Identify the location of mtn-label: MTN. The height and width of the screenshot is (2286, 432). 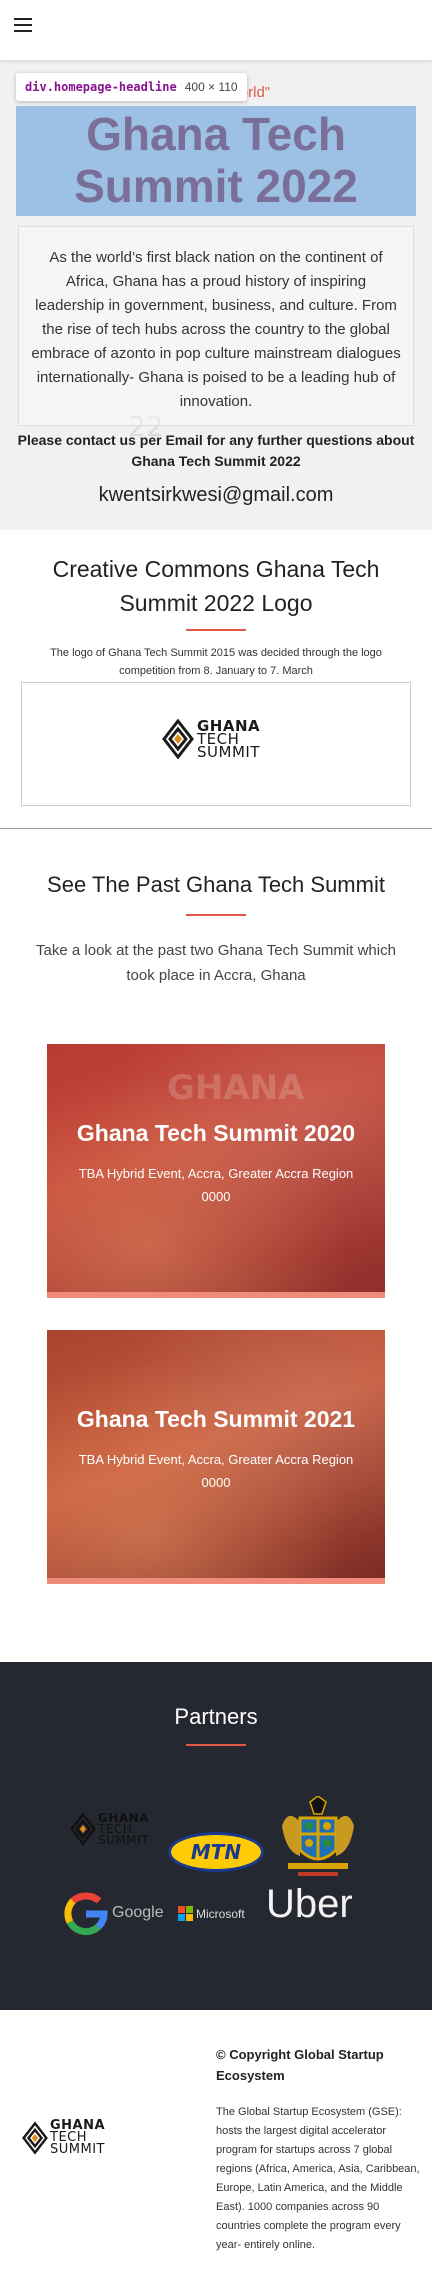
(216, 1852).